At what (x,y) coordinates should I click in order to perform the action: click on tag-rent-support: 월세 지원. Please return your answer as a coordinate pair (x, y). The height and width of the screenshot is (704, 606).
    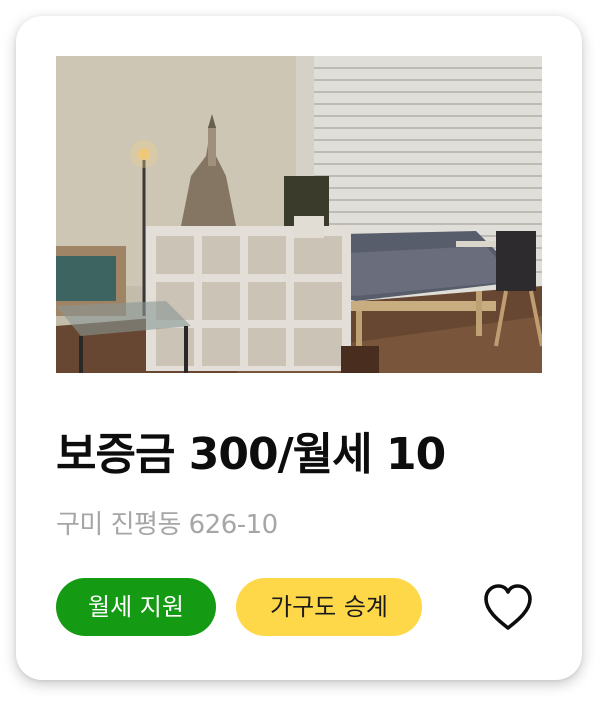
    Looking at the image, I should click on (136, 607).